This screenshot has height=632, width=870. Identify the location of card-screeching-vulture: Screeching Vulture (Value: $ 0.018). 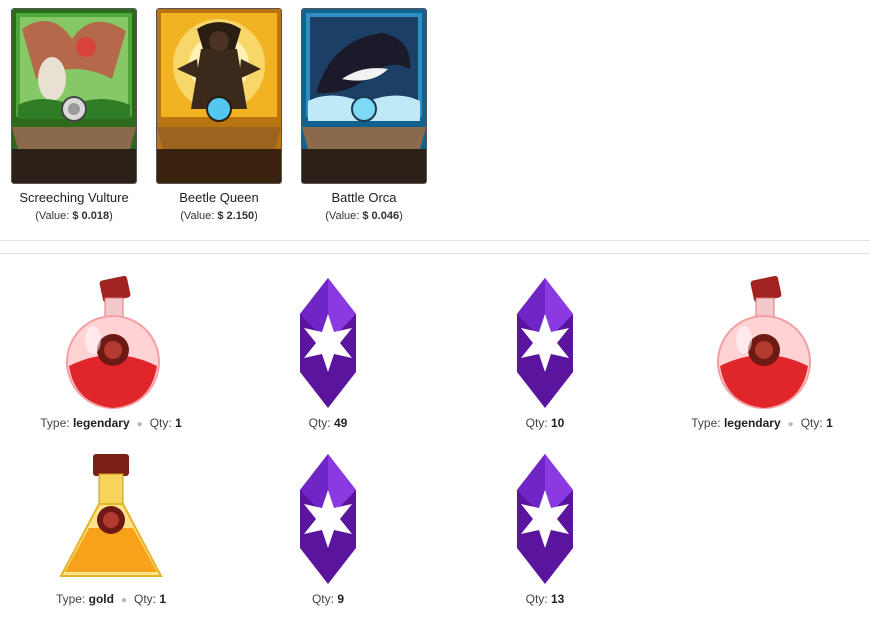
(74, 115).